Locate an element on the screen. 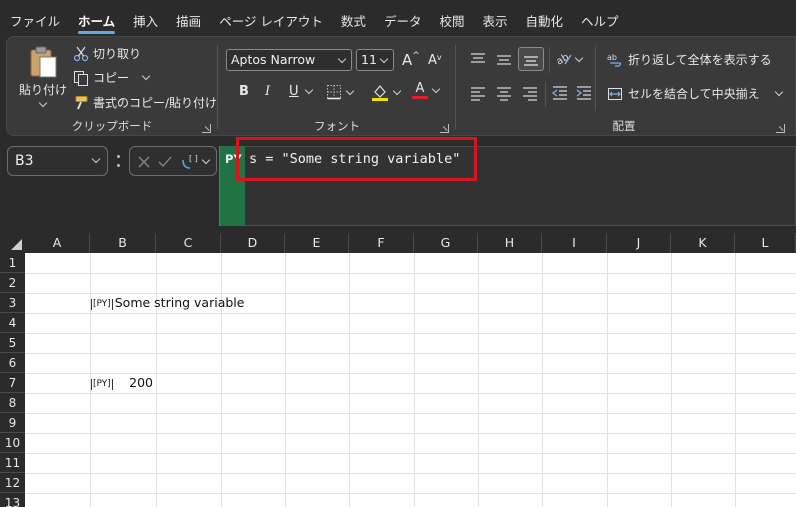 This screenshot has height=507, width=796. font-name-select: Aptos Narrow is located at coordinates (289, 60).